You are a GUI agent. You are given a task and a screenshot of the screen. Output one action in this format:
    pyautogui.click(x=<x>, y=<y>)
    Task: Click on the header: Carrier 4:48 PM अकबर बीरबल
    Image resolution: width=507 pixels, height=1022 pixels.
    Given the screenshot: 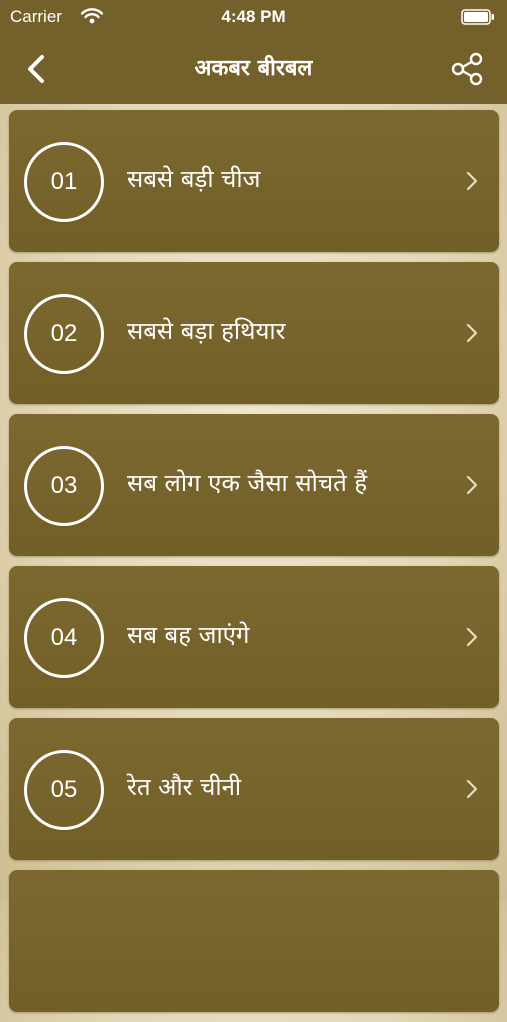 What is the action you would take?
    pyautogui.click(x=253, y=52)
    